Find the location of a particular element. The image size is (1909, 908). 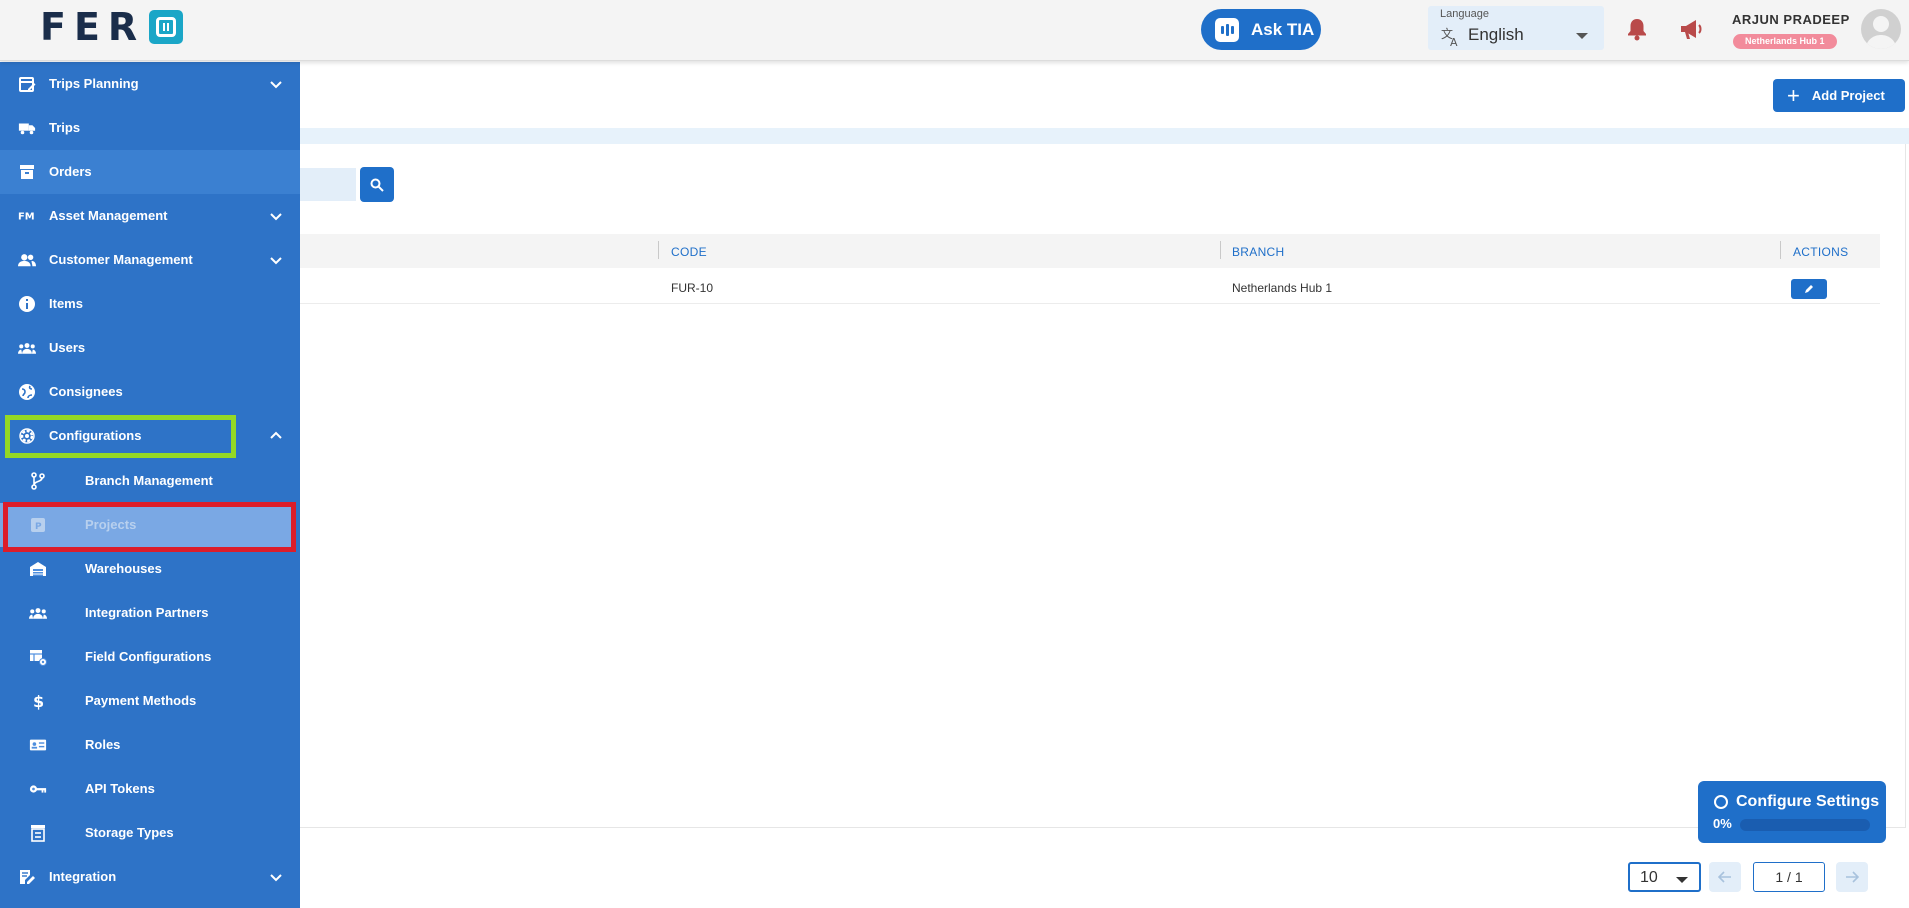

dollar-icon: $ is located at coordinates (38, 701).